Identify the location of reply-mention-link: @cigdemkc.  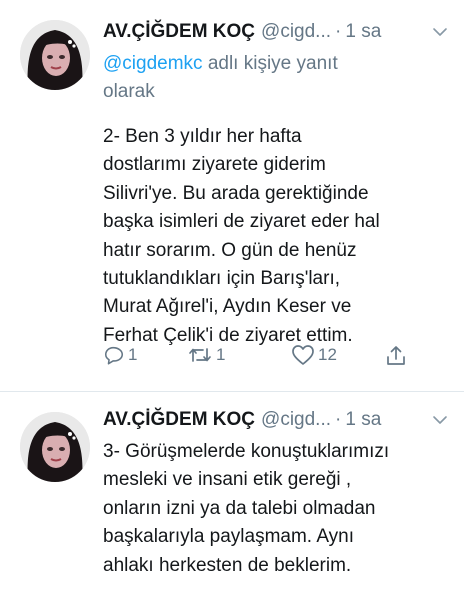
(153, 63).